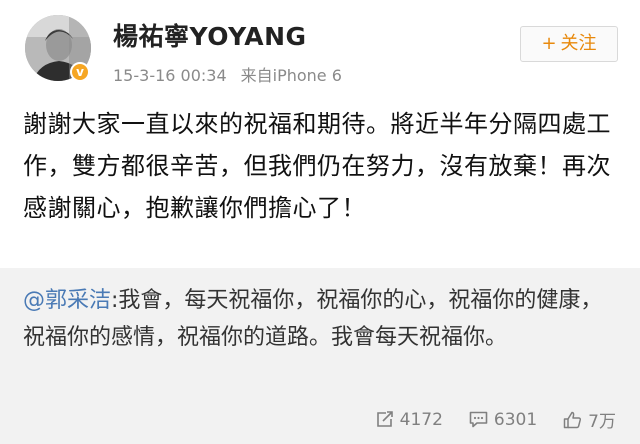 This screenshot has height=444, width=640. I want to click on repost-icon, so click(384, 419).